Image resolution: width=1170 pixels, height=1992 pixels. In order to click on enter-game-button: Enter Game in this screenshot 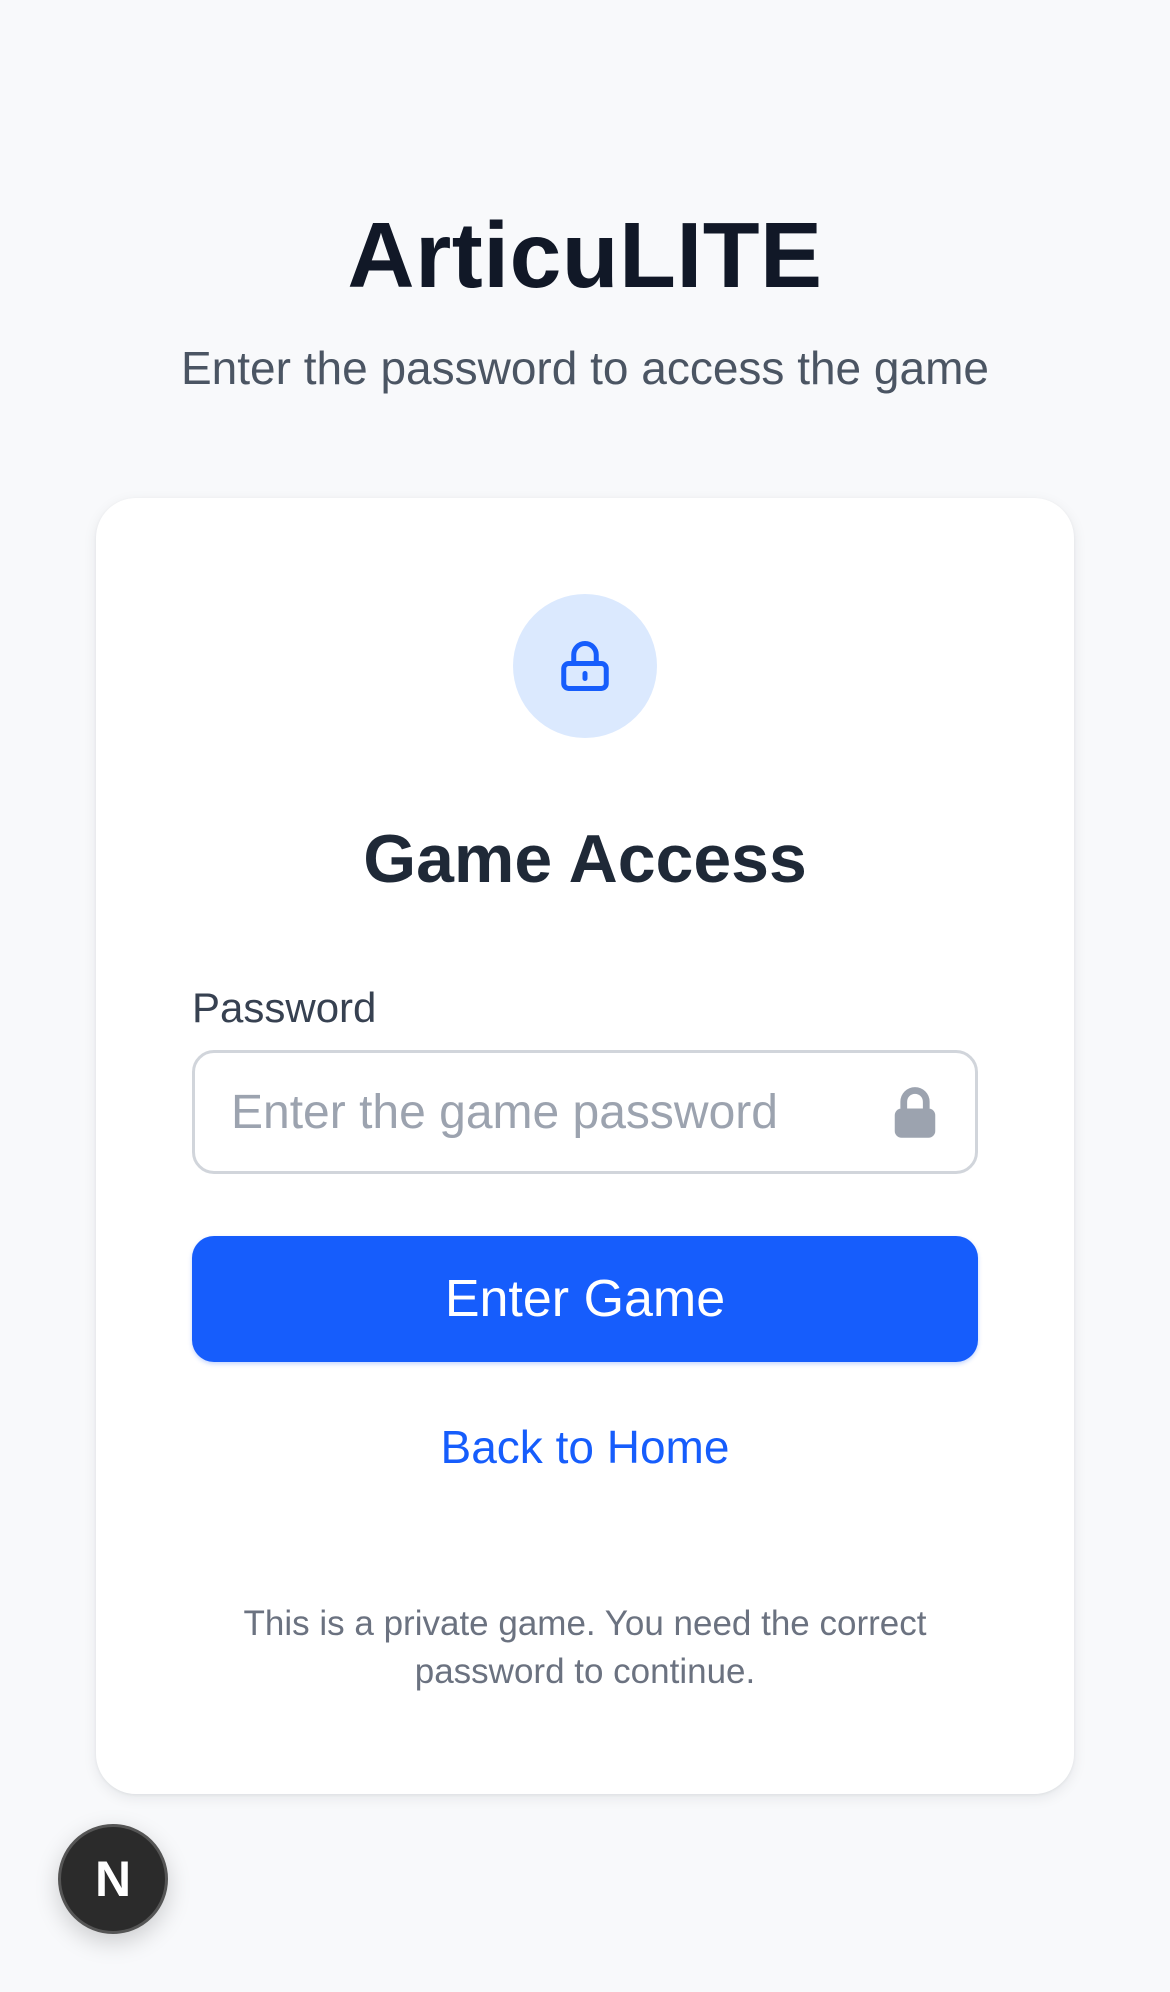, I will do `click(585, 1299)`.